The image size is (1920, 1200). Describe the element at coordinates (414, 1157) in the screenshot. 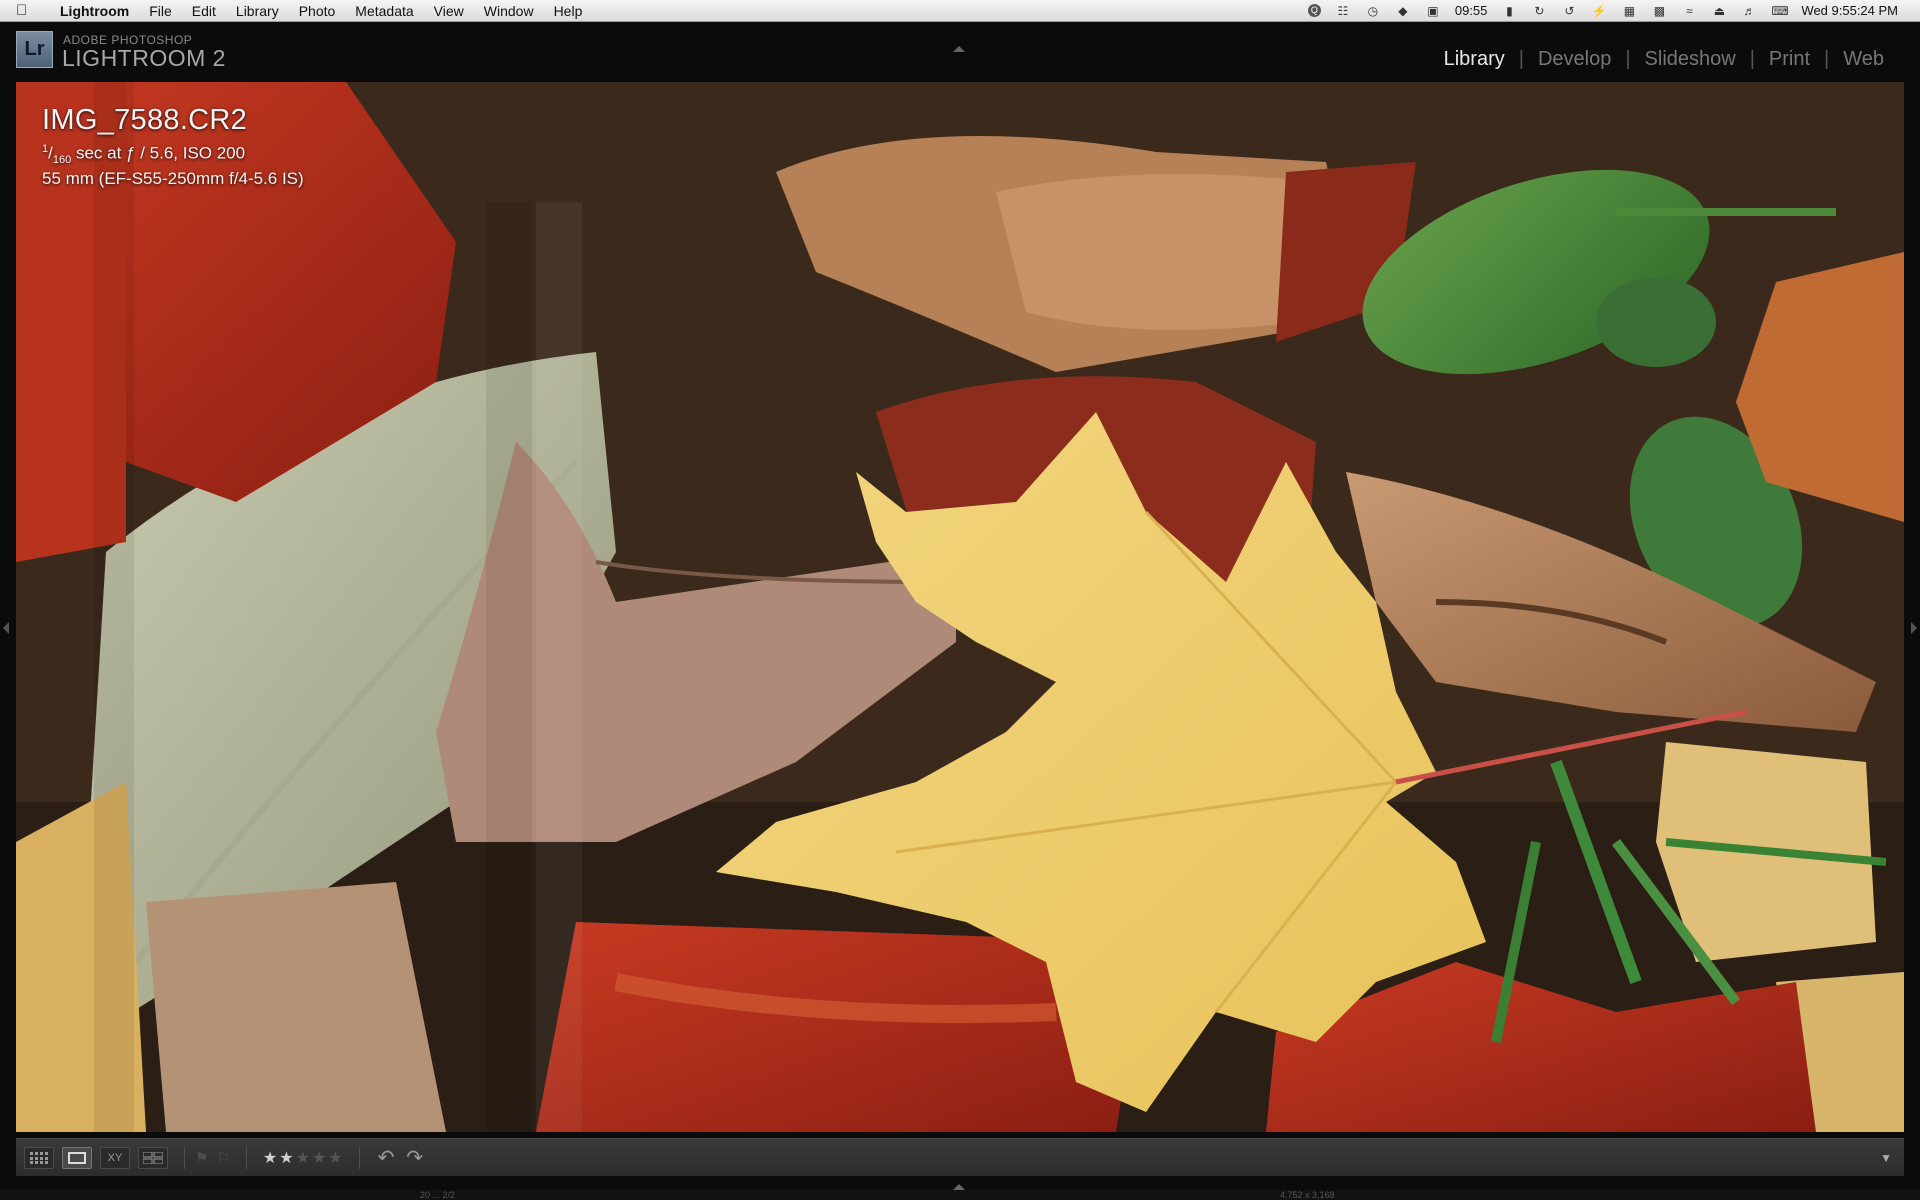

I see `rotate-right-icon: ↷` at that location.